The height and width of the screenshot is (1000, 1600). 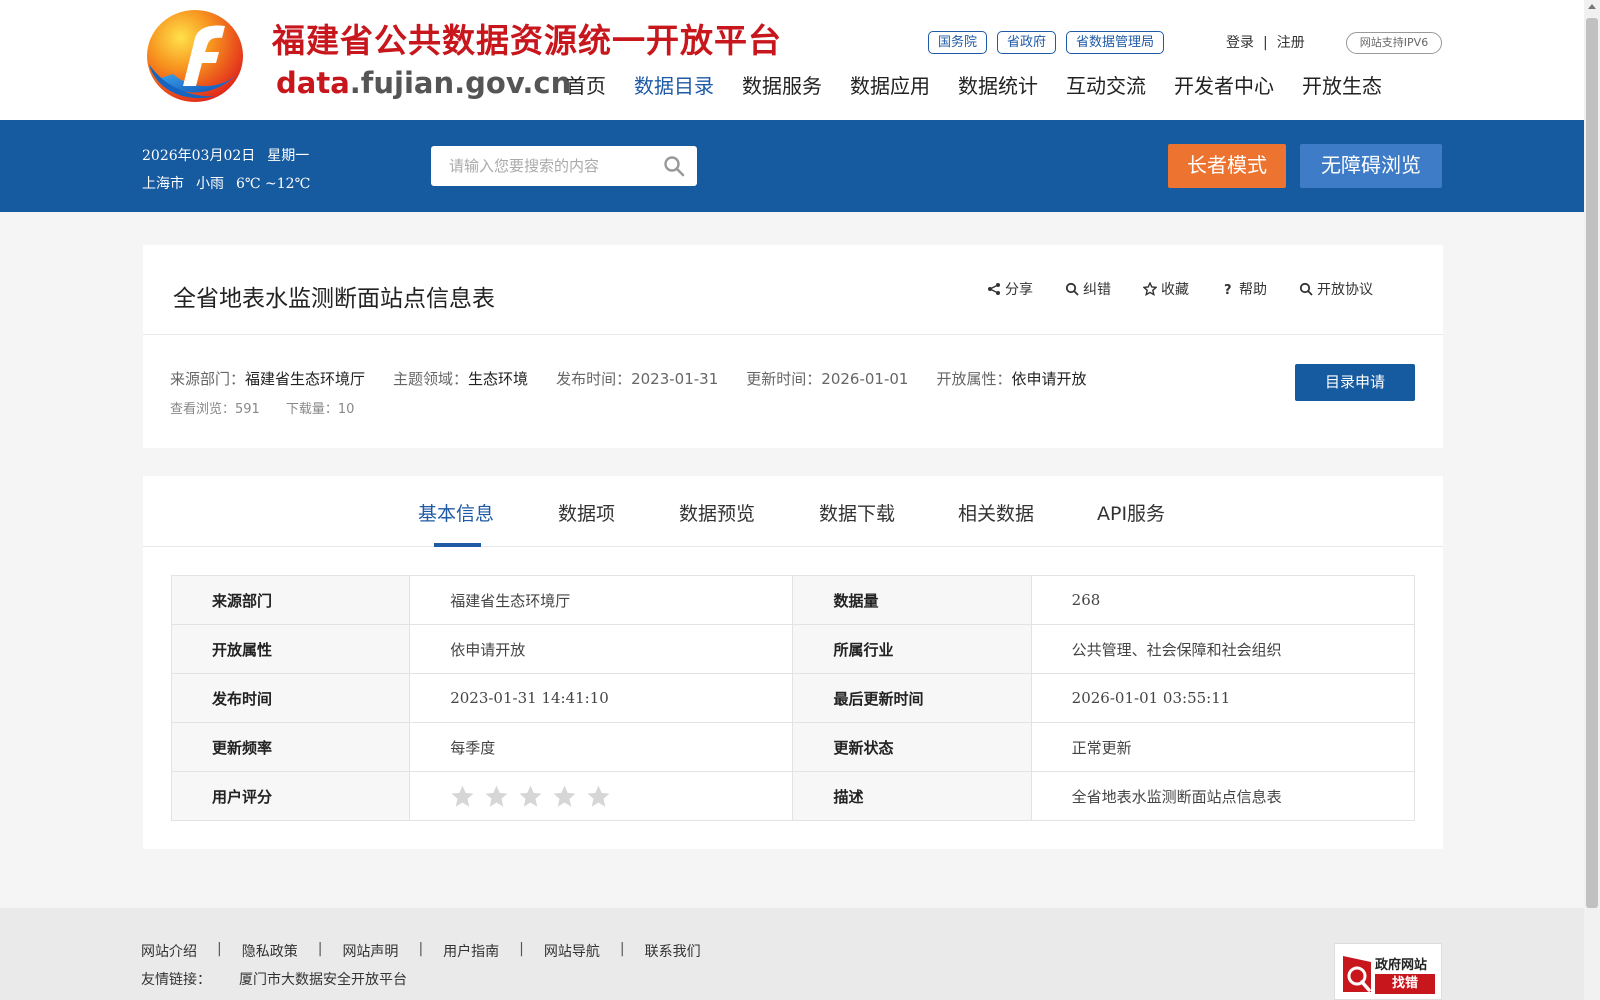 I want to click on gov-link-province: 省政府, so click(x=1027, y=42).